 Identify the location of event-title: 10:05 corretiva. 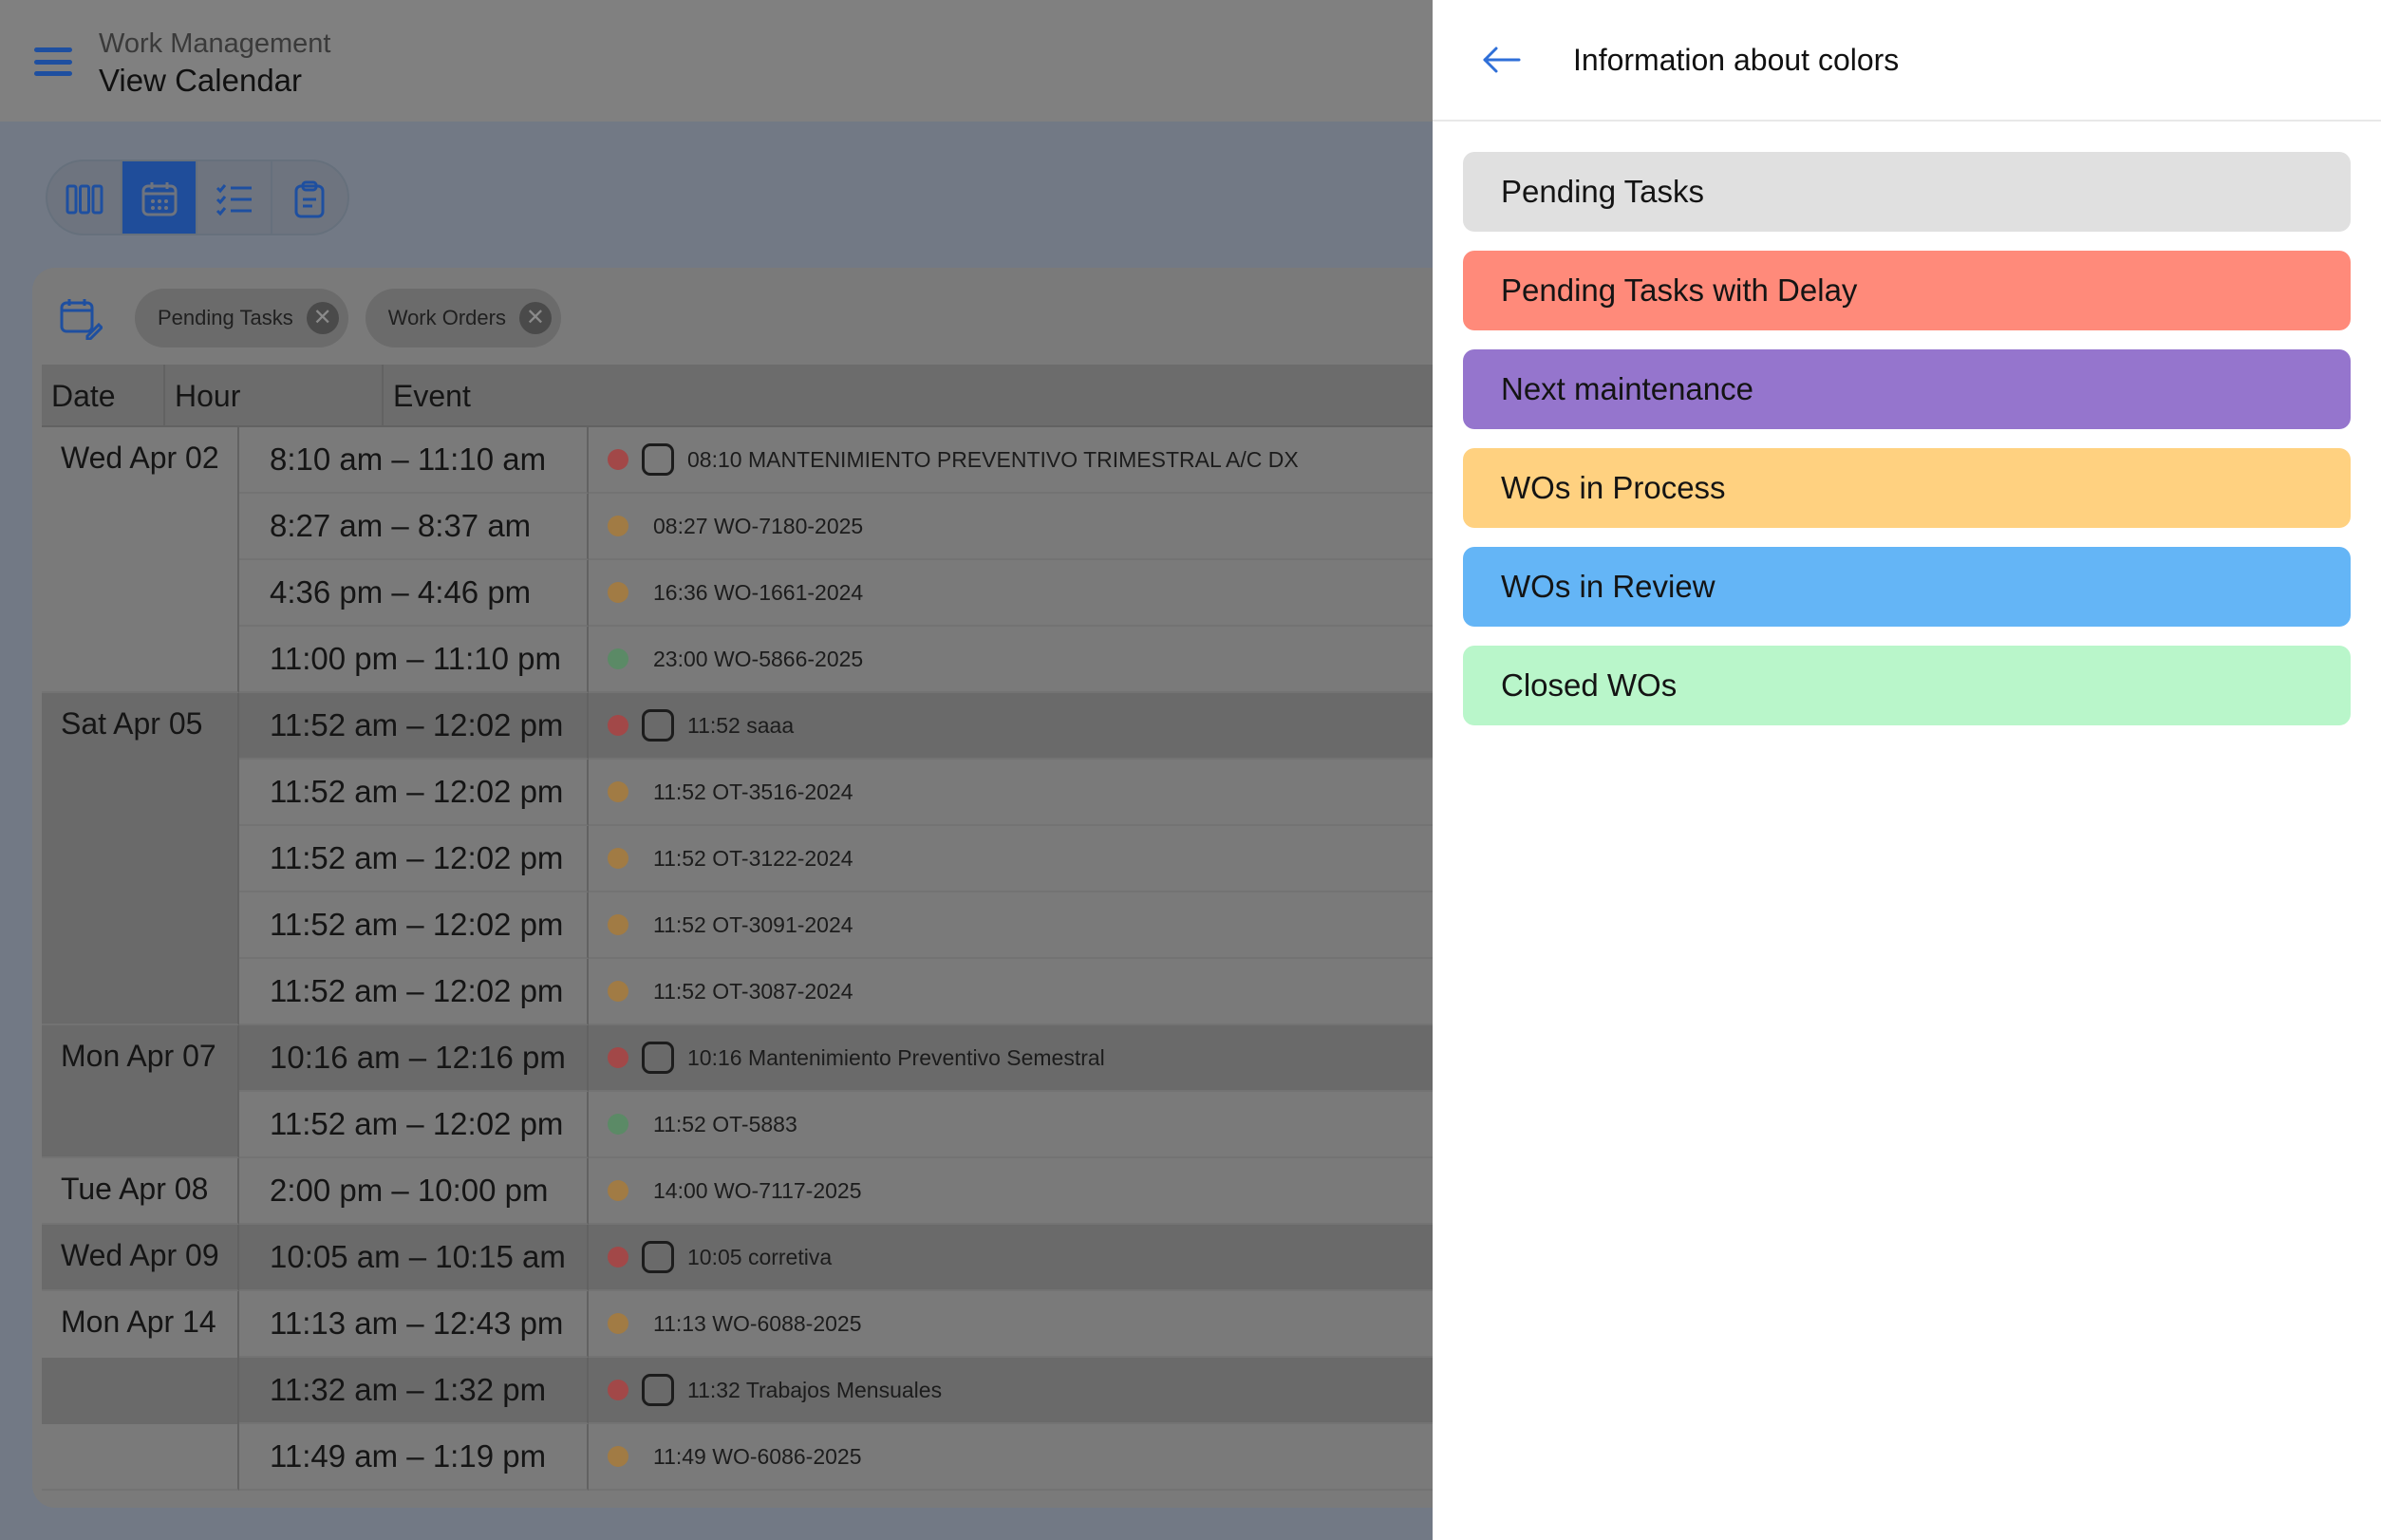
(760, 1257).